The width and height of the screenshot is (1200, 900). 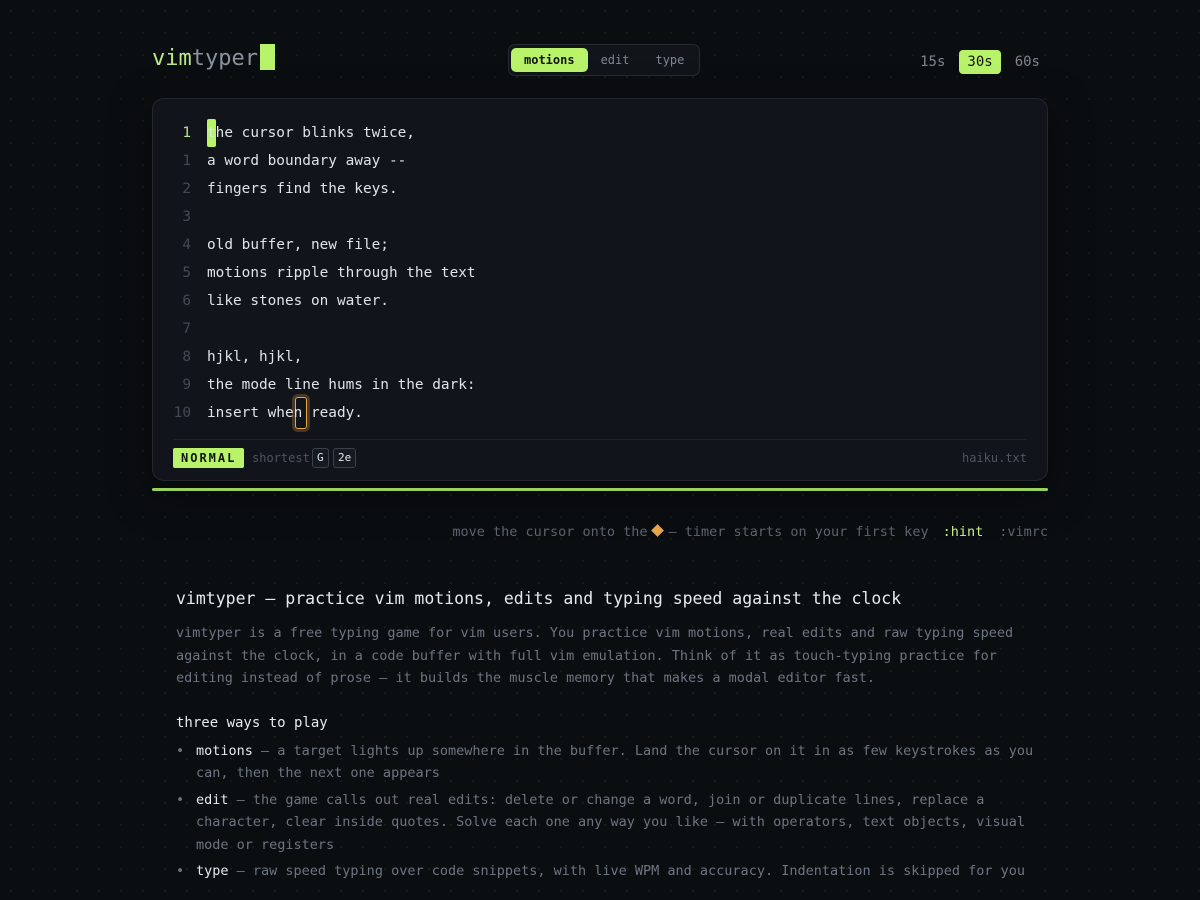 What do you see at coordinates (600, 273) in the screenshot?
I see `buffer-line: 5 motions ripple through the text` at bounding box center [600, 273].